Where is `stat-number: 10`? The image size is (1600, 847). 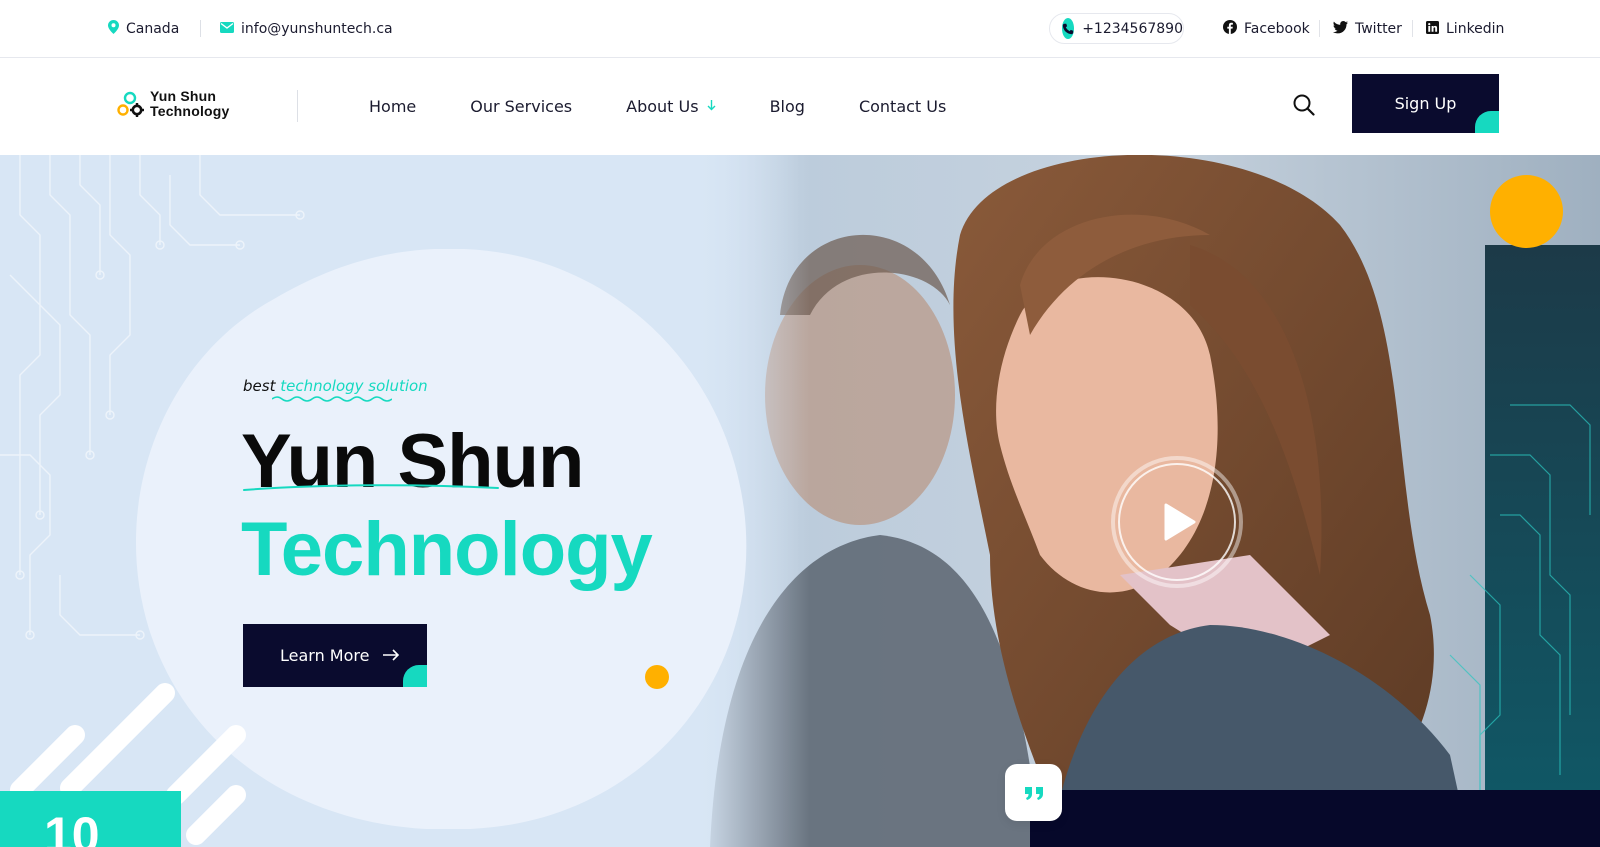 stat-number: 10 is located at coordinates (72, 827).